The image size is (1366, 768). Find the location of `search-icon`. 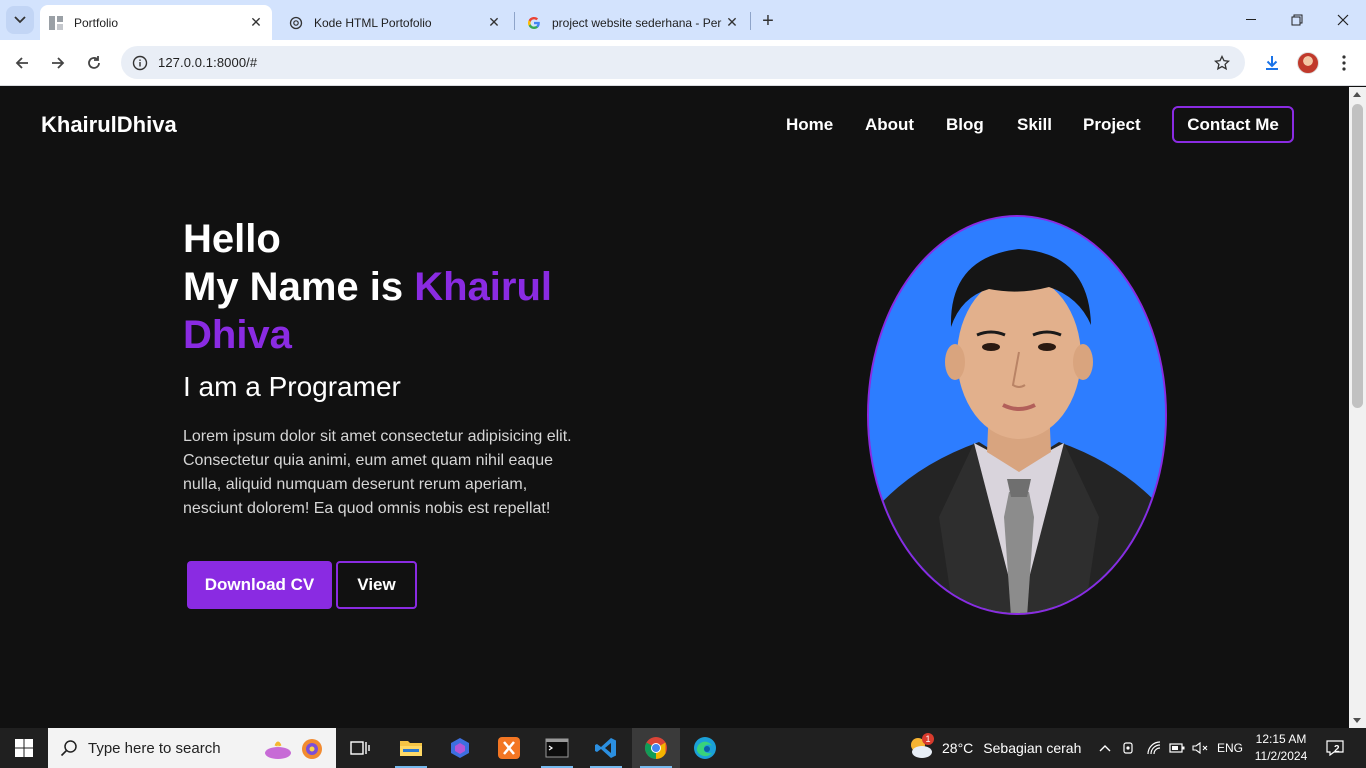

search-icon is located at coordinates (69, 748).